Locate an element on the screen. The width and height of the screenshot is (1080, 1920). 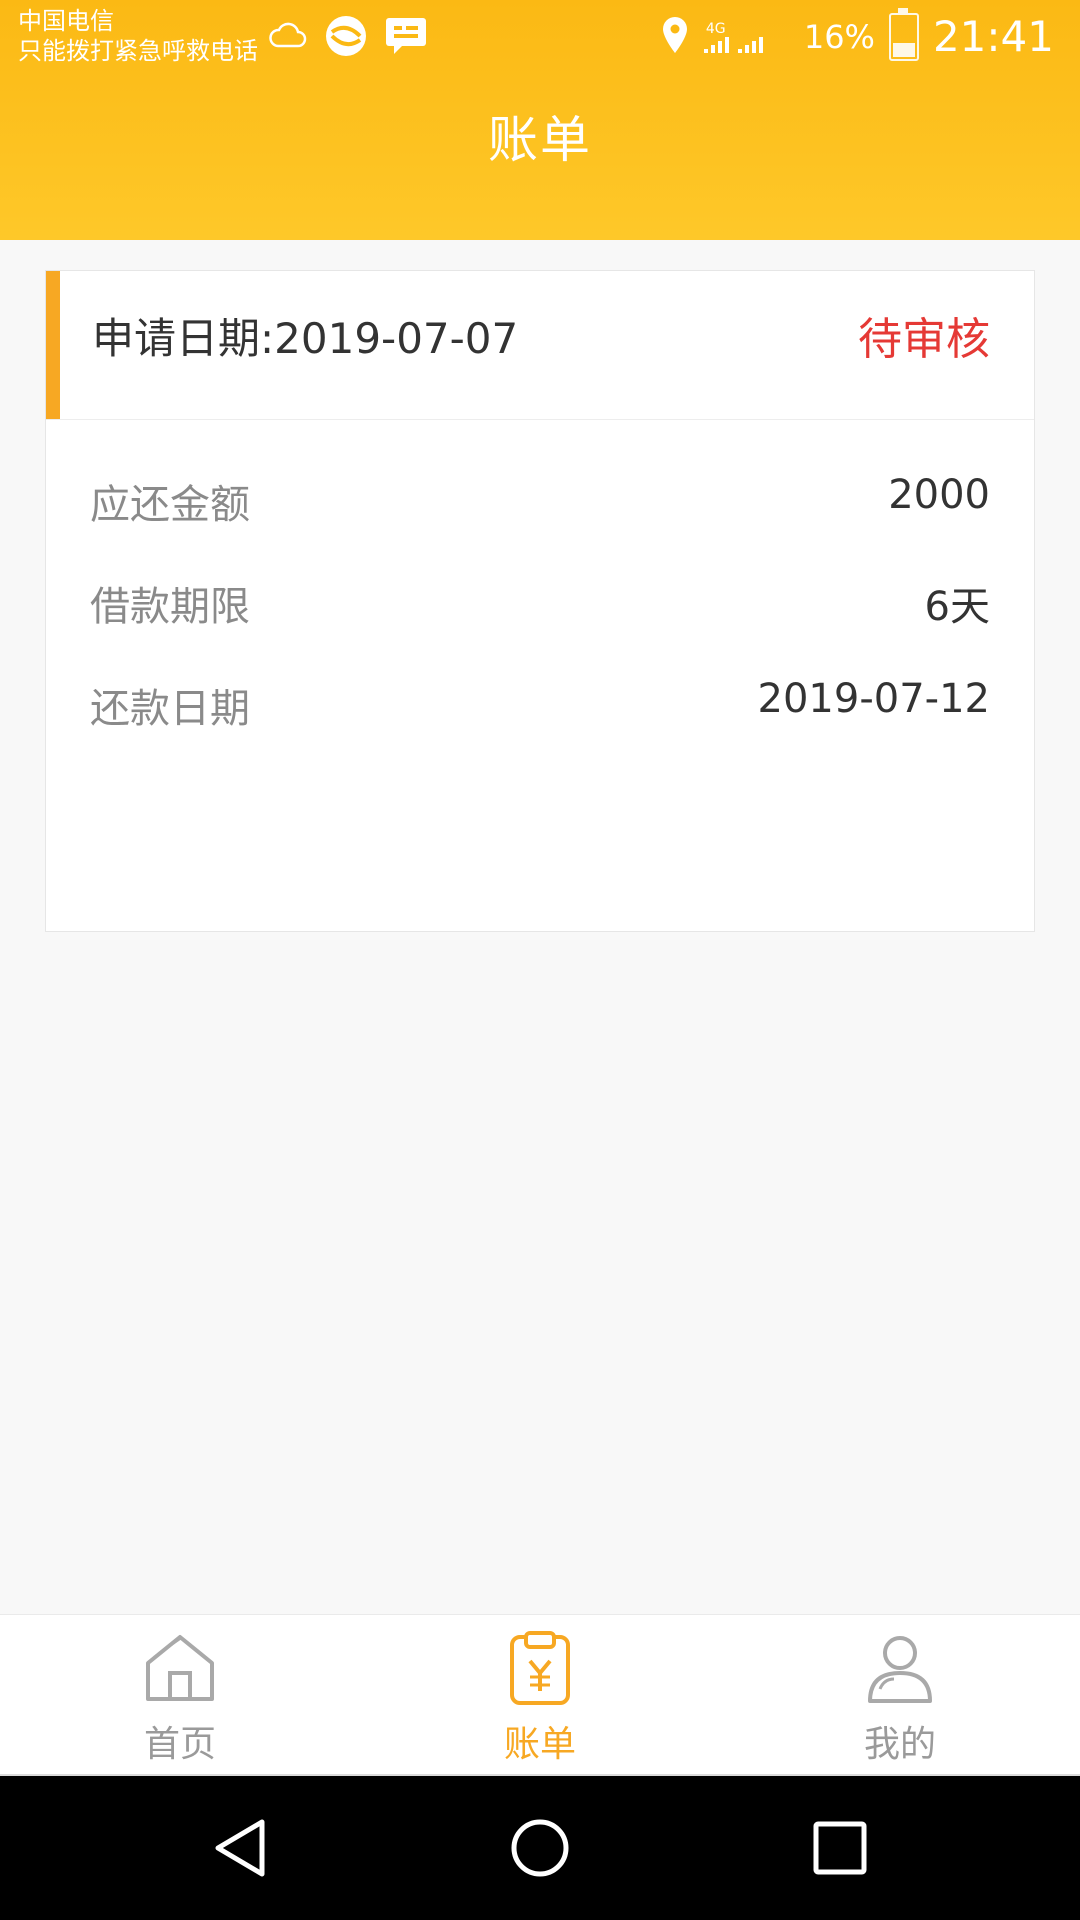
cloud-icon is located at coordinates (288, 38).